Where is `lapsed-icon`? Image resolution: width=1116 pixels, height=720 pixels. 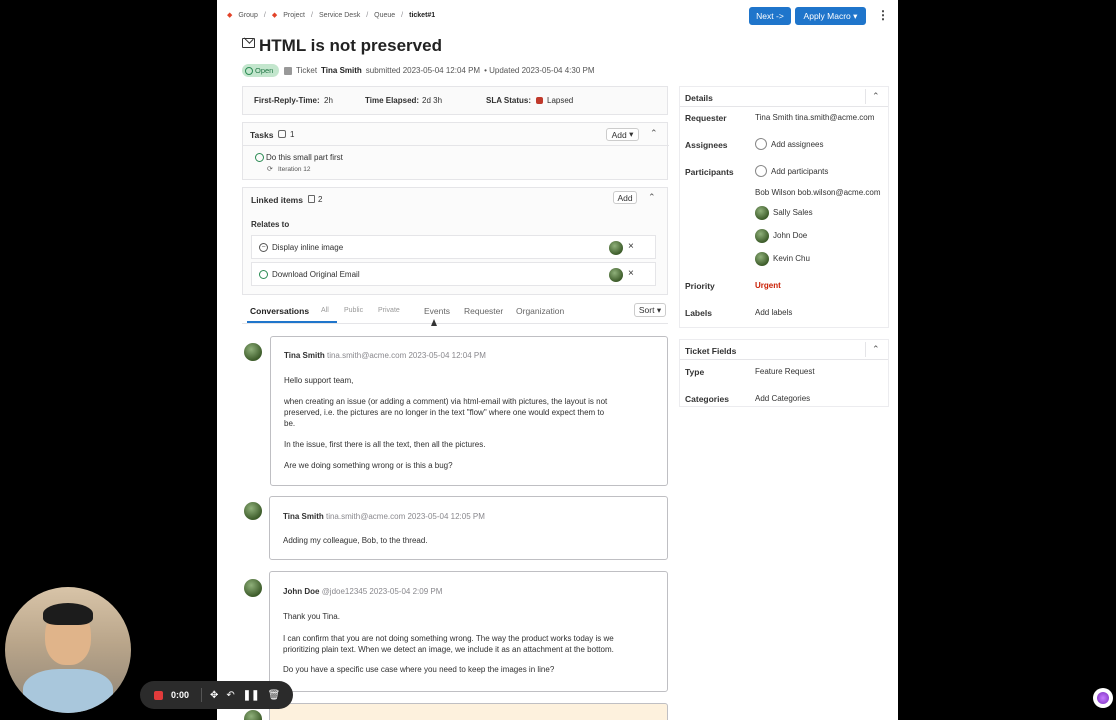 lapsed-icon is located at coordinates (539, 100).